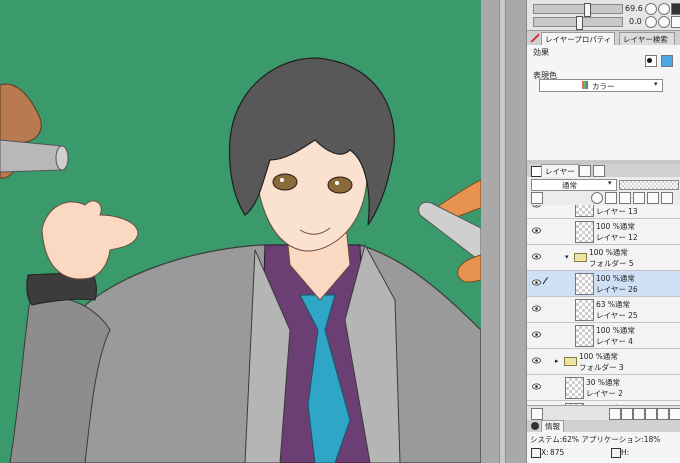 The image size is (680, 463). I want to click on layer-property-body: 効果 表現色 カラー ▾, so click(603, 102).